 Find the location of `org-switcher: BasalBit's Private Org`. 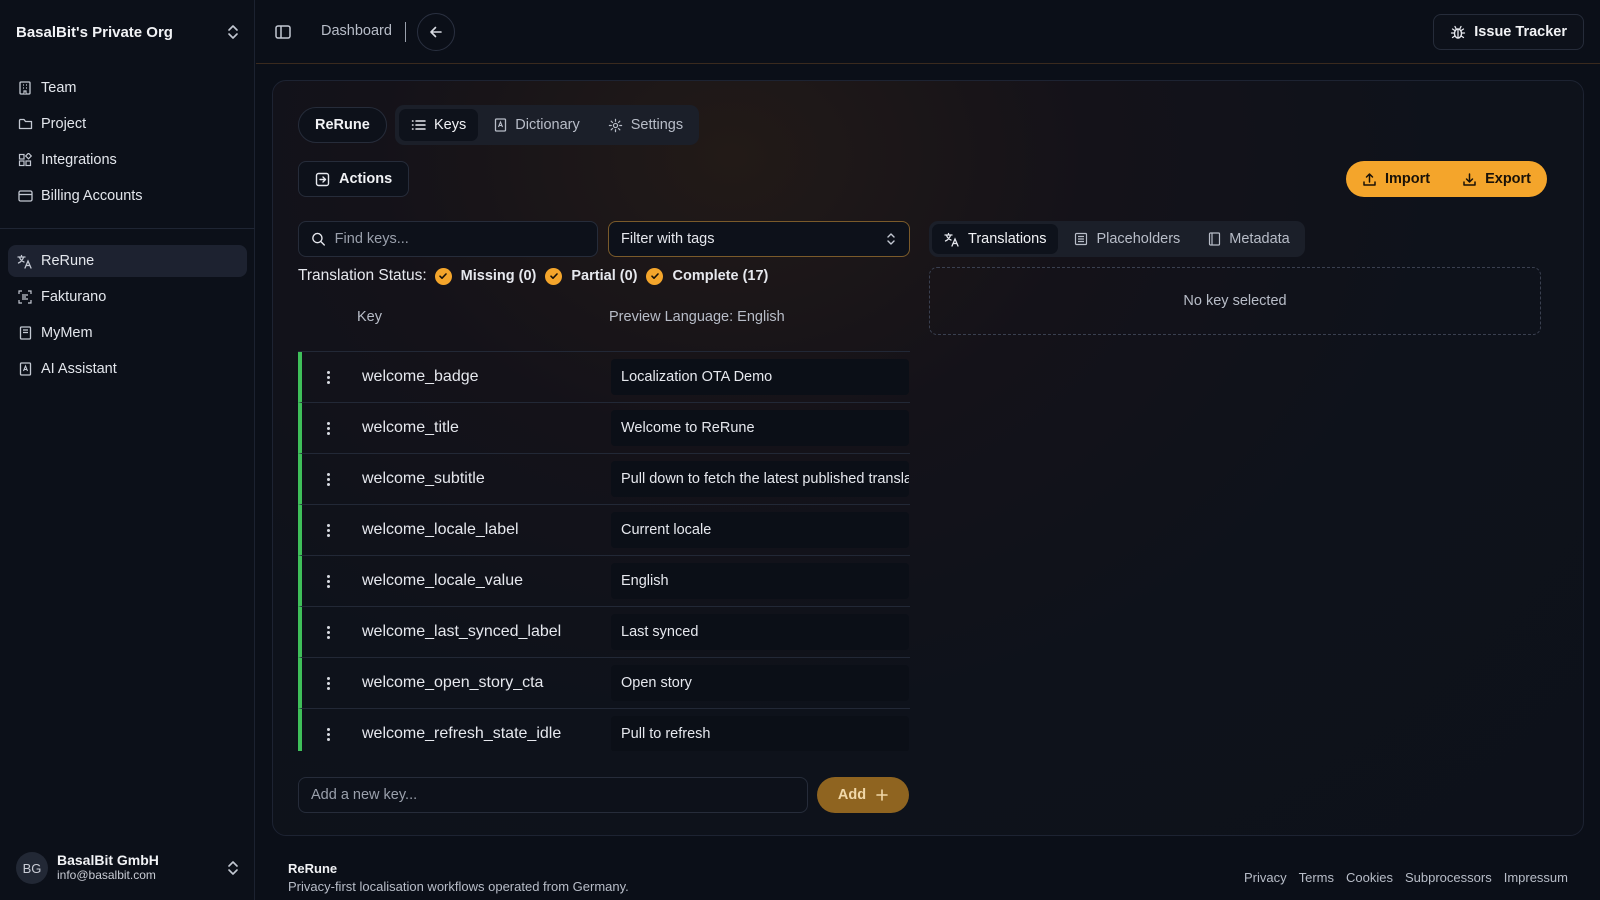

org-switcher: BasalBit's Private Org is located at coordinates (128, 32).